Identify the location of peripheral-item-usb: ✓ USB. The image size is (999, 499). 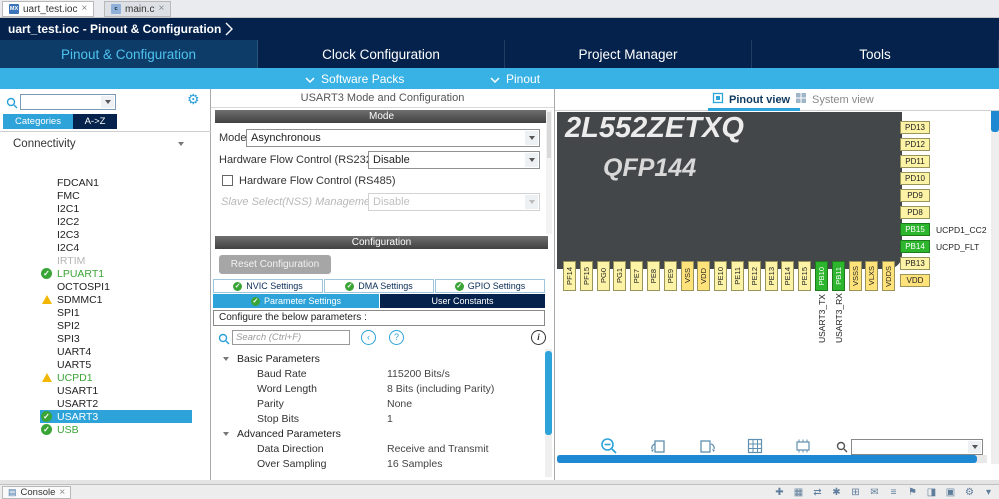
(116, 429).